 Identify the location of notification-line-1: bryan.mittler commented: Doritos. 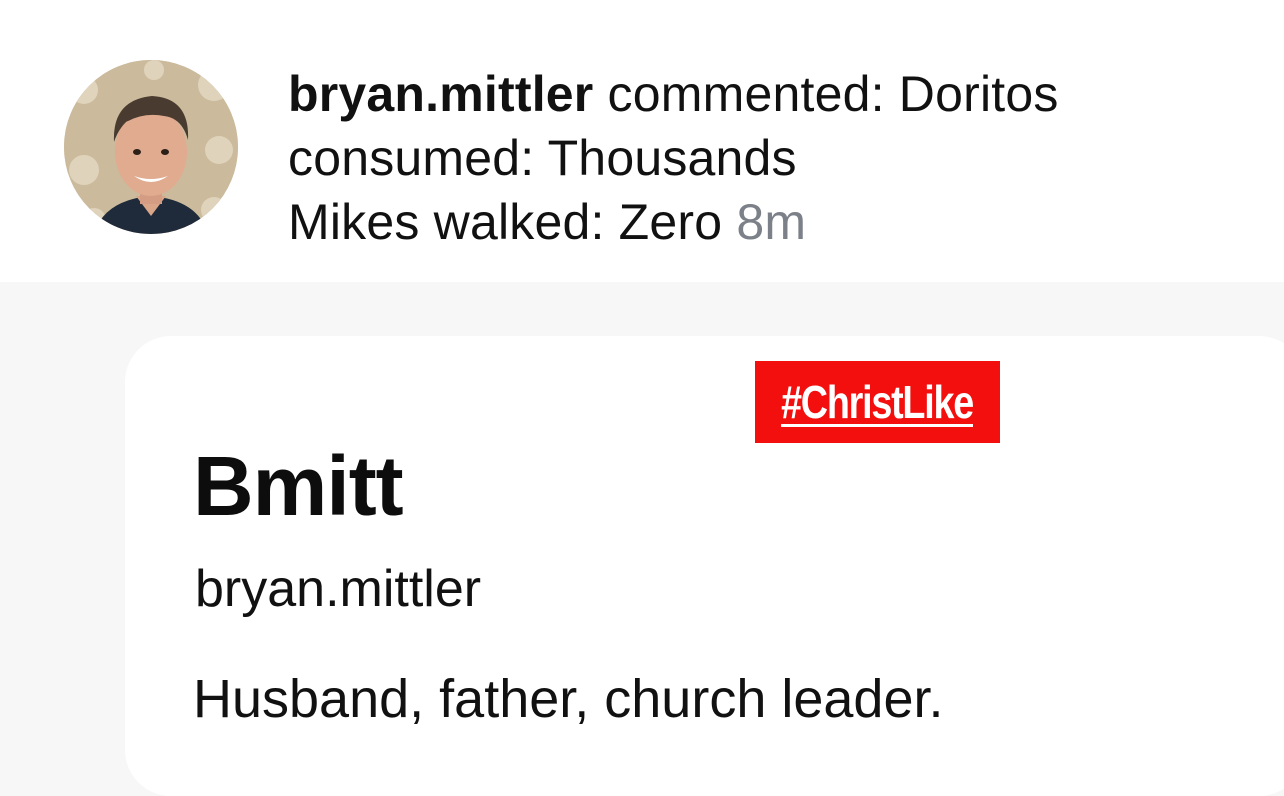
(753, 94).